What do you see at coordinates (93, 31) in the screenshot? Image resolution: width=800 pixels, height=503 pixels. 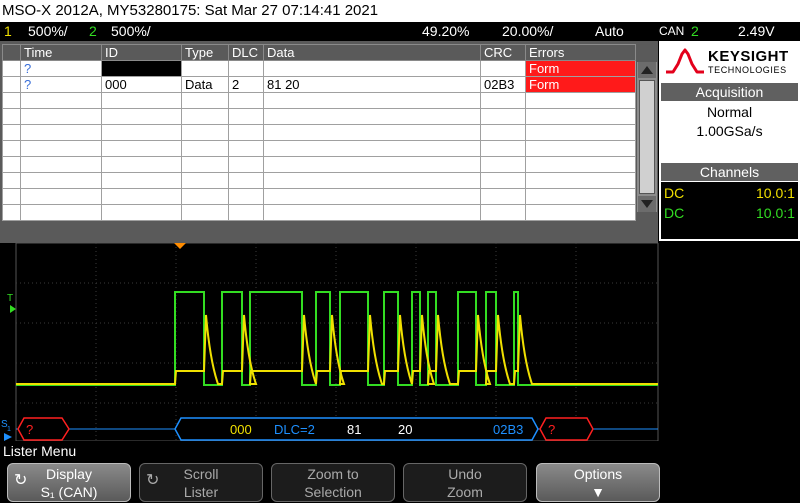 I see `ch2-number: 2` at bounding box center [93, 31].